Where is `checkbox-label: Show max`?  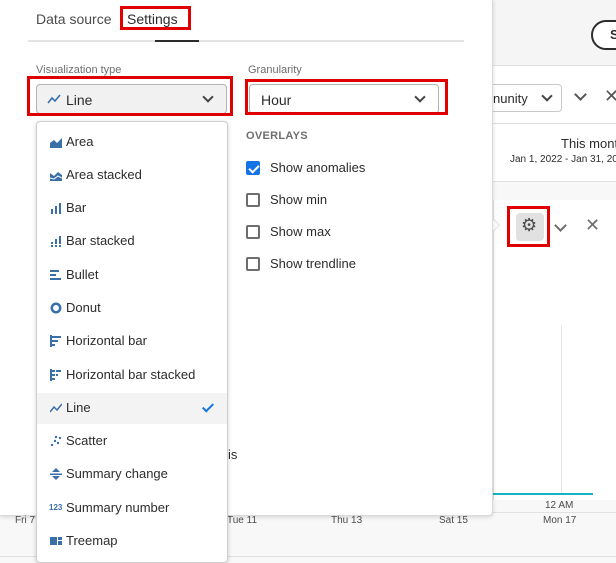 checkbox-label: Show max is located at coordinates (300, 231).